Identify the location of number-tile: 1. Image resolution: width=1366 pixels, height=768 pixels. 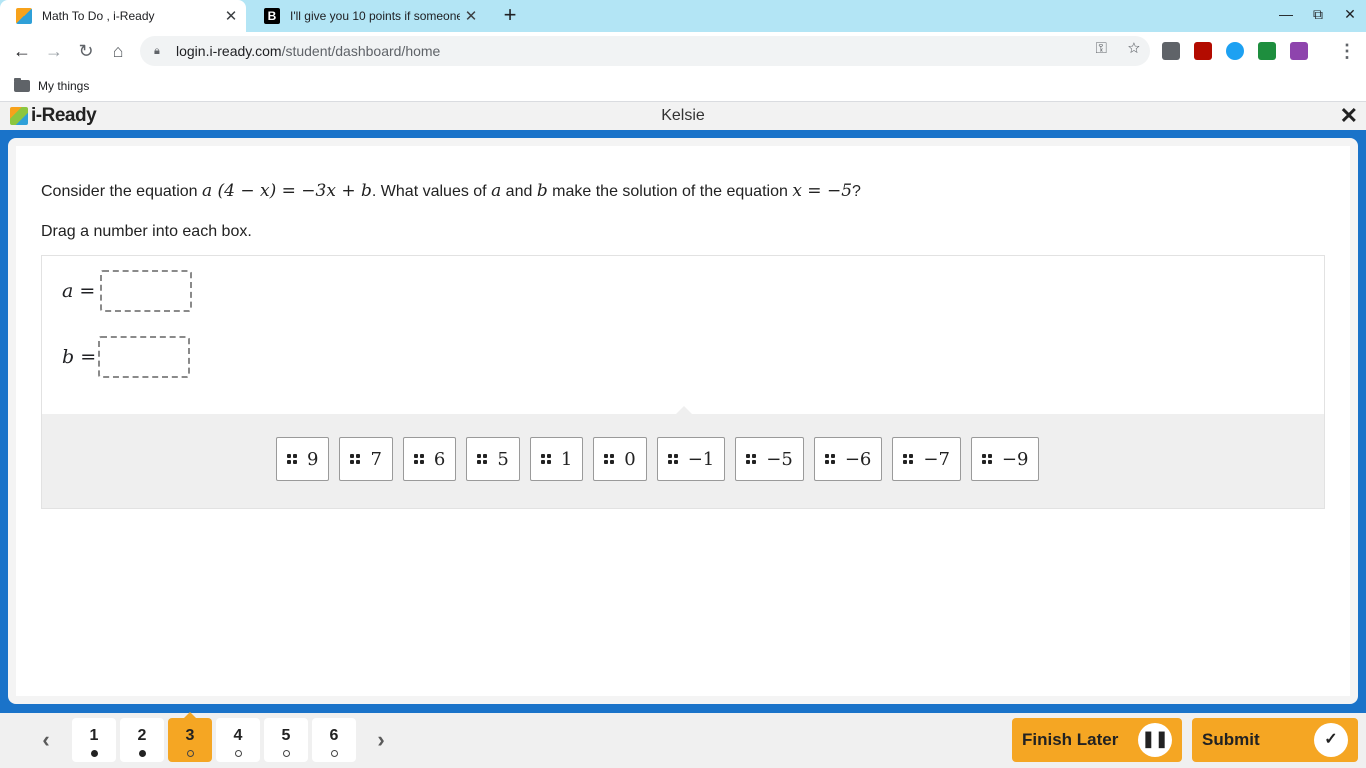
(556, 459).